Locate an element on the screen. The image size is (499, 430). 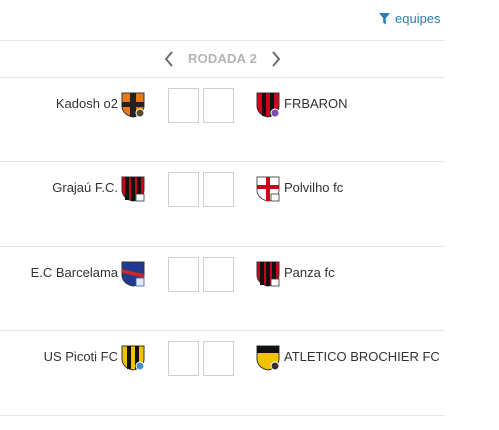
away-team-name: Panza fc is located at coordinates (309, 272).